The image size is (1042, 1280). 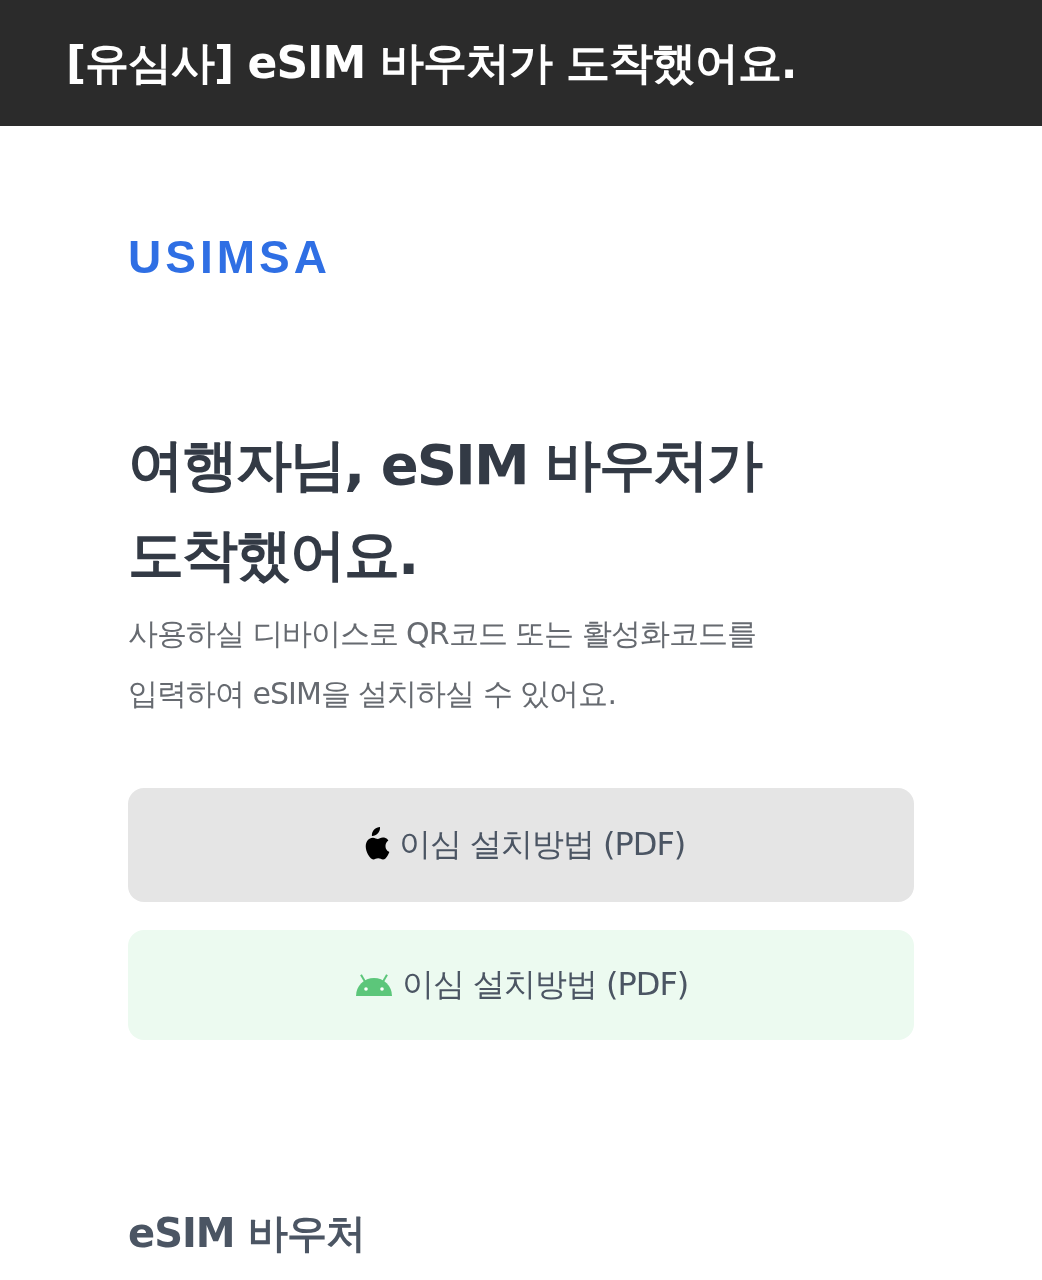 What do you see at coordinates (442, 664) in the screenshot?
I see `description-text: 사용하실 디바이스로 QR코드 또는 활성화코드를 입력하여 eSIM을 설치하실 수 있어요.` at bounding box center [442, 664].